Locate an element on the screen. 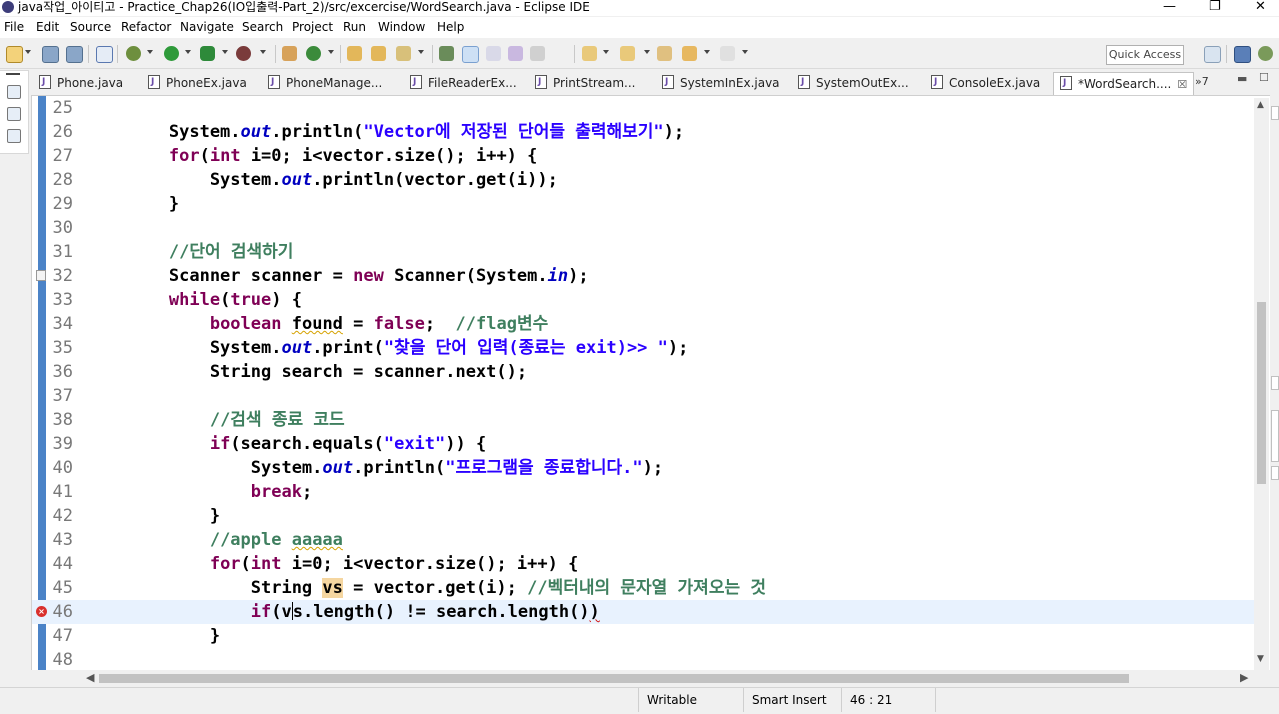 This screenshot has width=1279, height=714. menu-help: Help is located at coordinates (450, 27).